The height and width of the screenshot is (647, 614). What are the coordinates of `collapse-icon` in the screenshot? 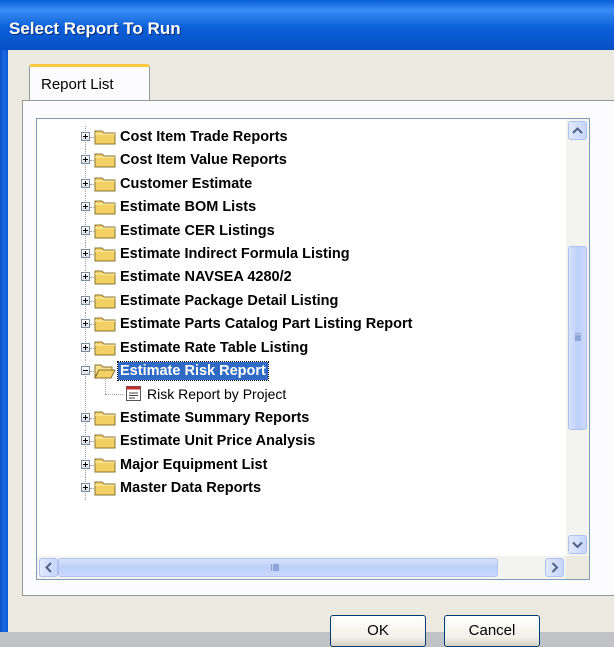 It's located at (85, 370).